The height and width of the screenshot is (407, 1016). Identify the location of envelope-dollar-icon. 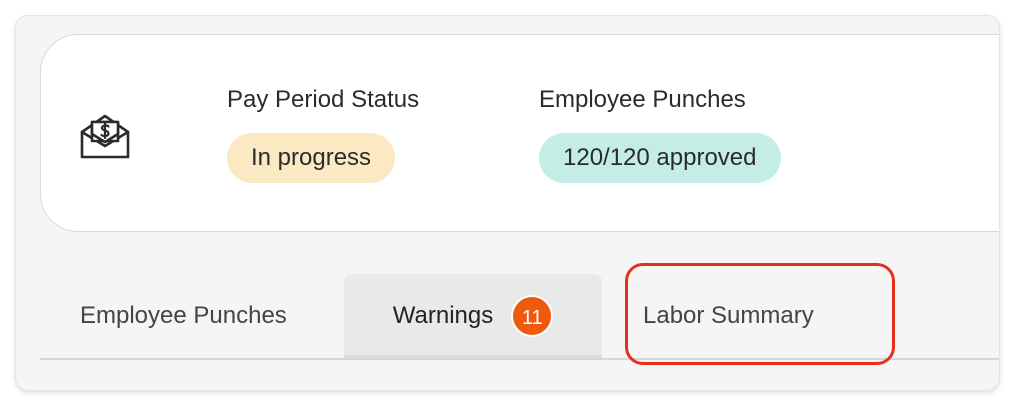
(105, 136).